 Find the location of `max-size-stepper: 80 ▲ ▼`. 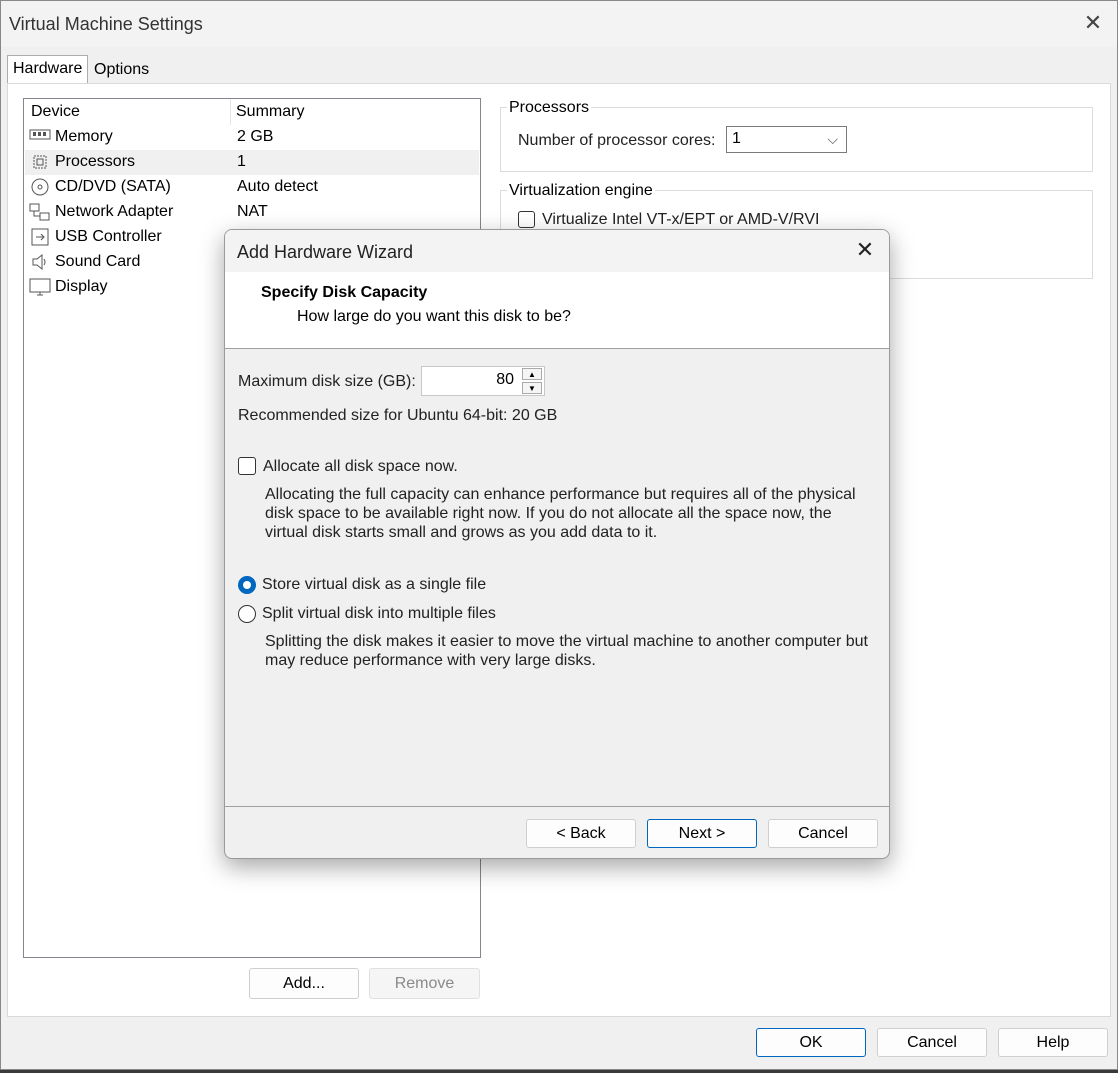

max-size-stepper: 80 ▲ ▼ is located at coordinates (483, 381).